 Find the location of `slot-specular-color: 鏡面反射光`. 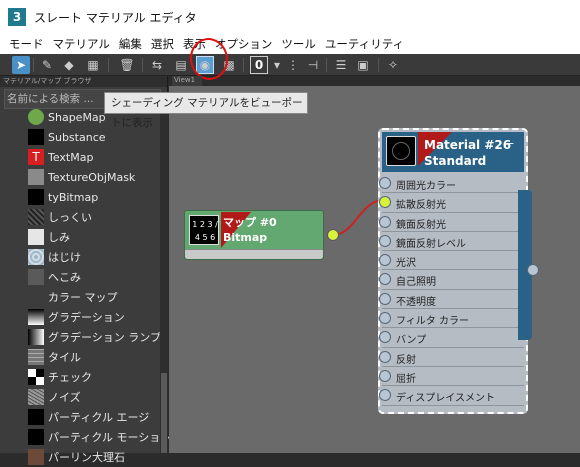

slot-specular-color: 鏡面反射光 is located at coordinates (451, 222).